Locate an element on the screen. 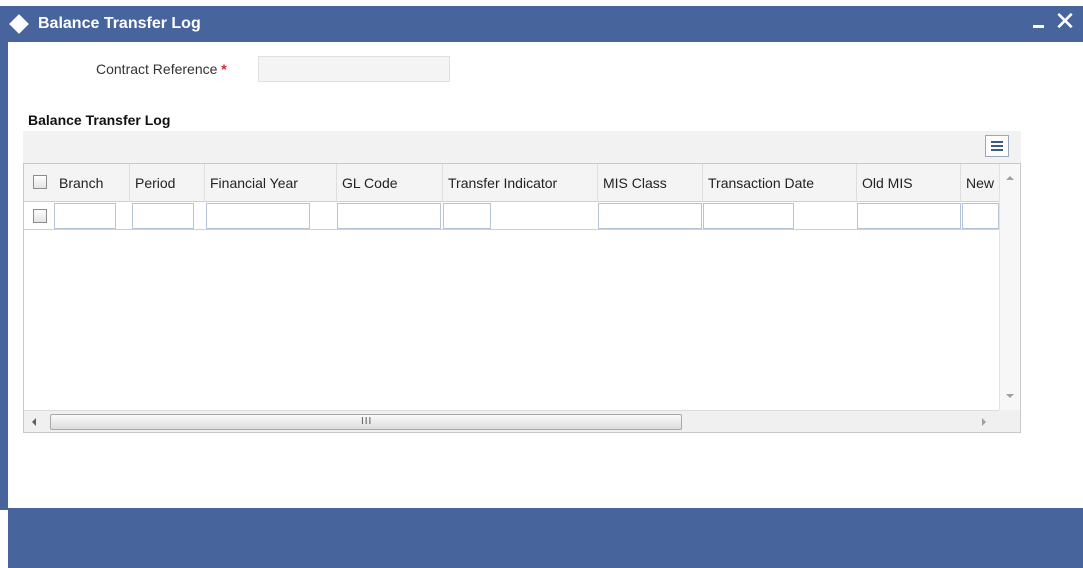 The width and height of the screenshot is (1083, 568). branch-cell-input is located at coordinates (85, 216).